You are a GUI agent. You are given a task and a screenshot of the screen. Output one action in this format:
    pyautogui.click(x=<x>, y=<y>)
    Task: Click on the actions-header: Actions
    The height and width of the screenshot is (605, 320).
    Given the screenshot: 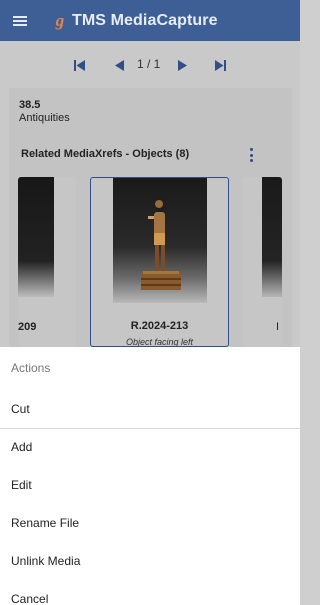 What is the action you would take?
    pyautogui.click(x=31, y=368)
    